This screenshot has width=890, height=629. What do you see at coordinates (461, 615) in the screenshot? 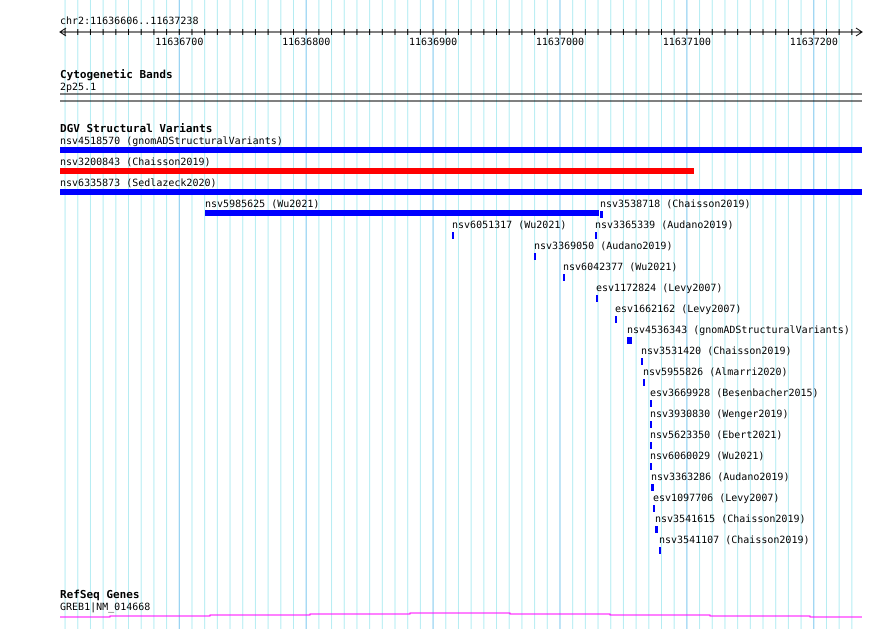
I see `gene-line` at bounding box center [461, 615].